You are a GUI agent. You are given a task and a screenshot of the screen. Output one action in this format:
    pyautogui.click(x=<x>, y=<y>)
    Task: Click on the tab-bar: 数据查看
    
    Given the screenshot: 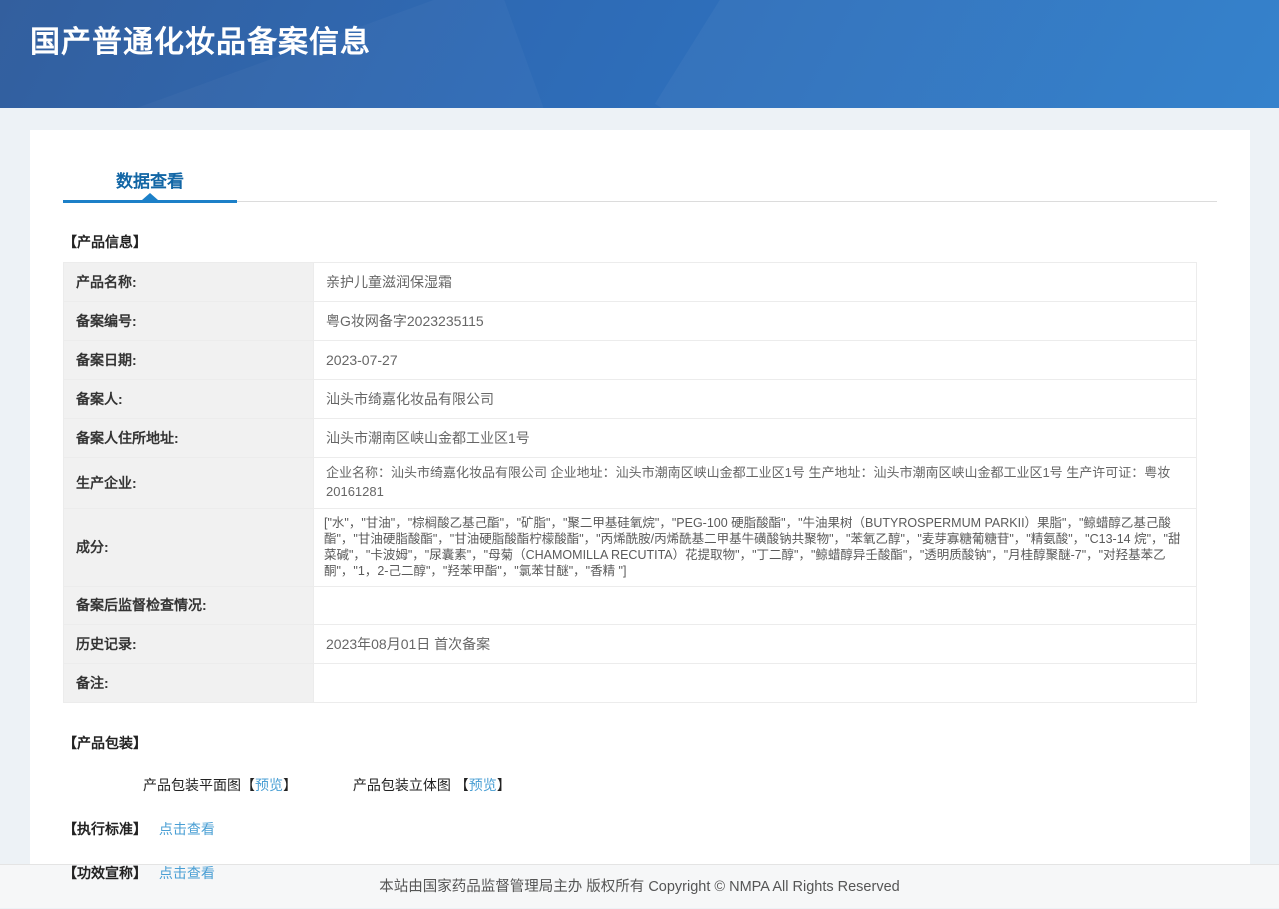 What is the action you would take?
    pyautogui.click(x=640, y=180)
    